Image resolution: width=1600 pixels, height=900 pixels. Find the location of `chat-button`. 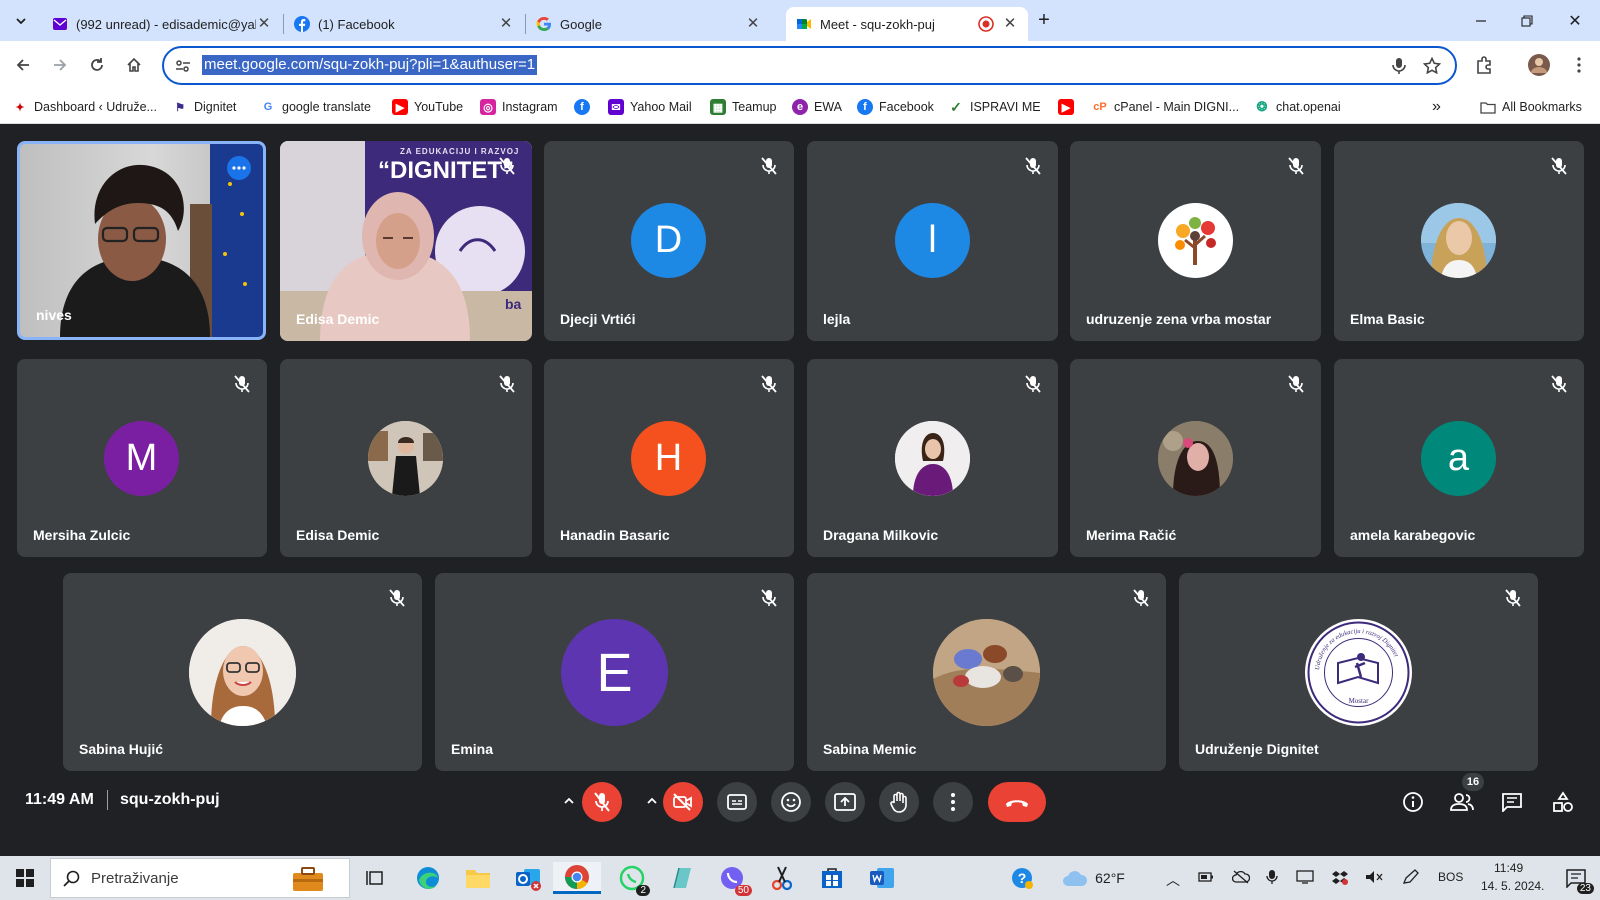

chat-button is located at coordinates (1512, 802).